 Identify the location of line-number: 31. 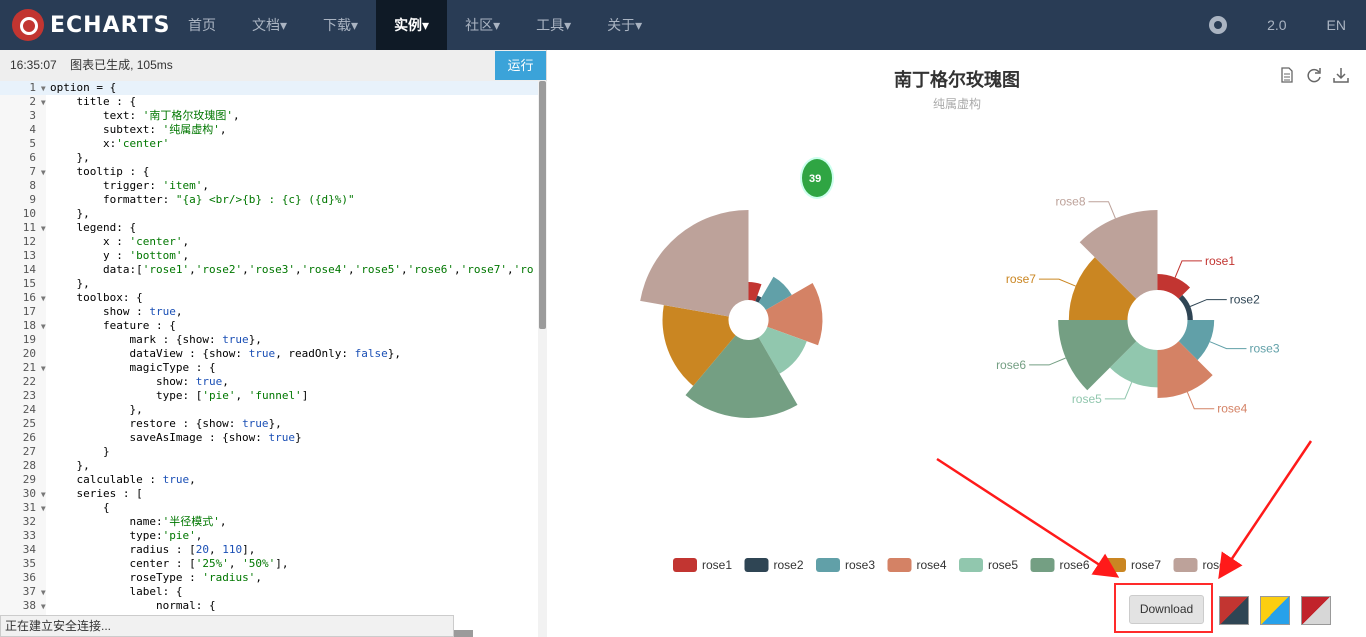
(29, 507).